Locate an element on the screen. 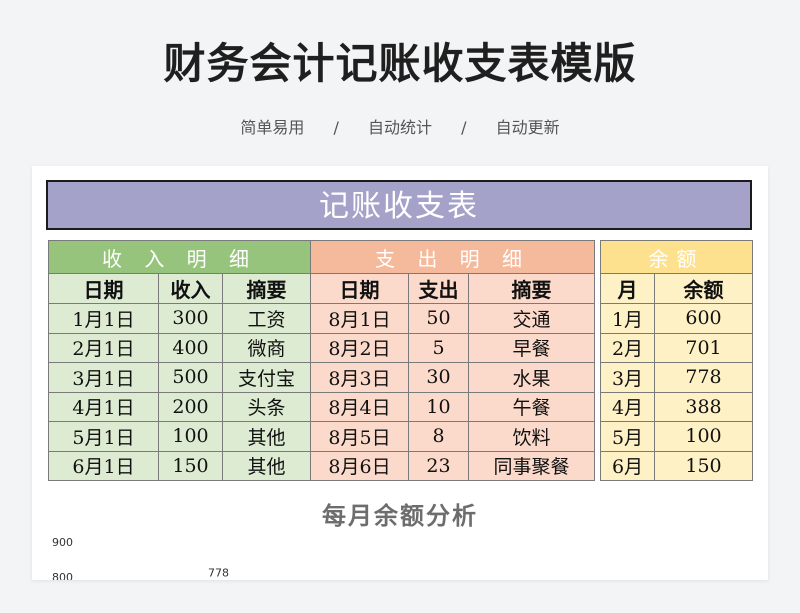  table-row: 4月 388 is located at coordinates (676, 406).